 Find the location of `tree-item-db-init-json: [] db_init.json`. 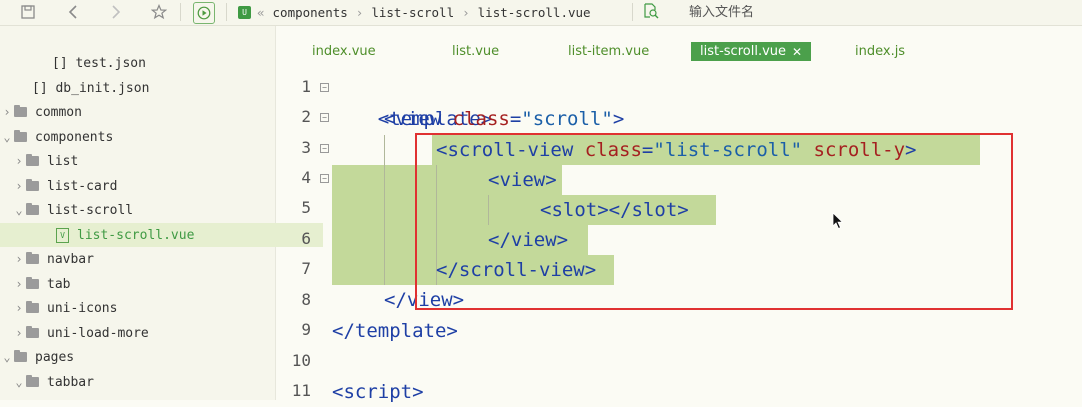

tree-item-db-init-json: [] db_init.json is located at coordinates (149, 88).